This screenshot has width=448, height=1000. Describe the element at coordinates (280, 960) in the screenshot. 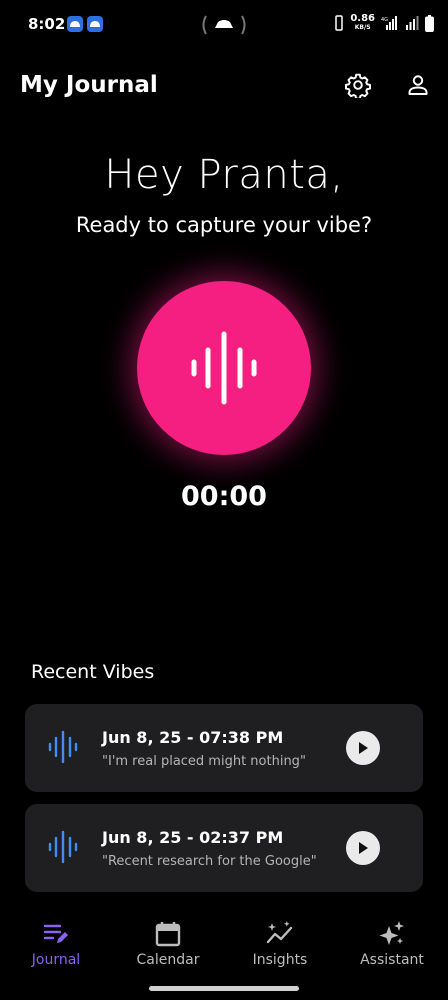

I see `nav-label: Insights` at that location.